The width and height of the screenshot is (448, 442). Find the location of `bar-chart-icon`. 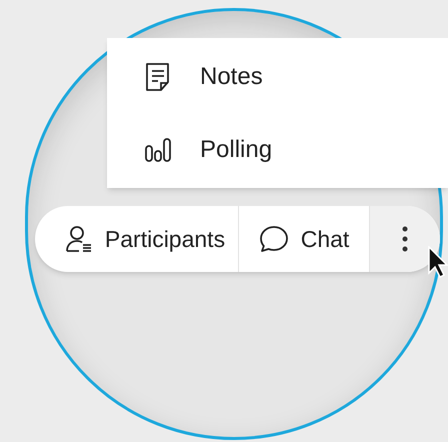

bar-chart-icon is located at coordinates (157, 150).